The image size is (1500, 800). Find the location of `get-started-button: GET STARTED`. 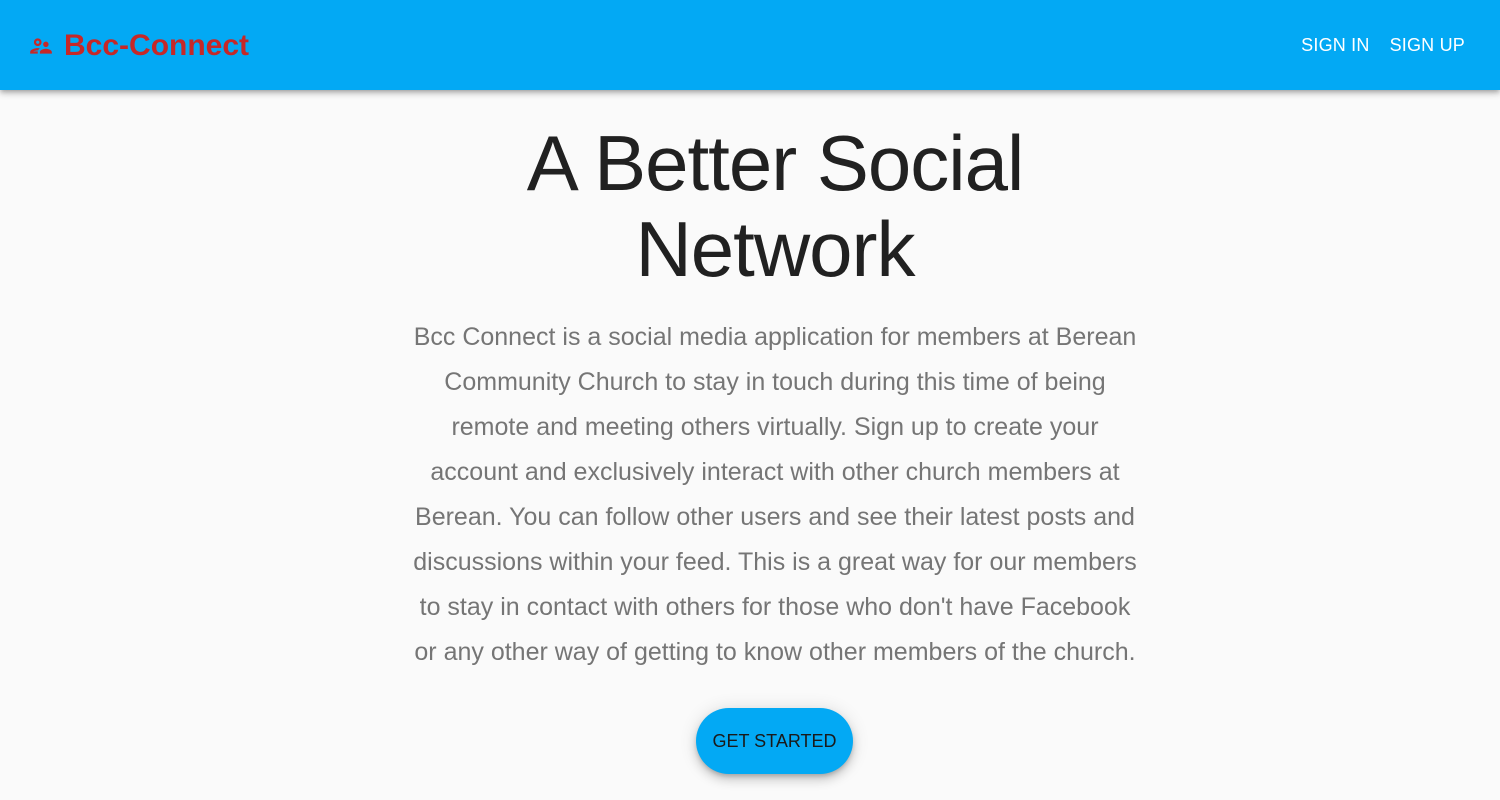

get-started-button: GET STARTED is located at coordinates (774, 741).